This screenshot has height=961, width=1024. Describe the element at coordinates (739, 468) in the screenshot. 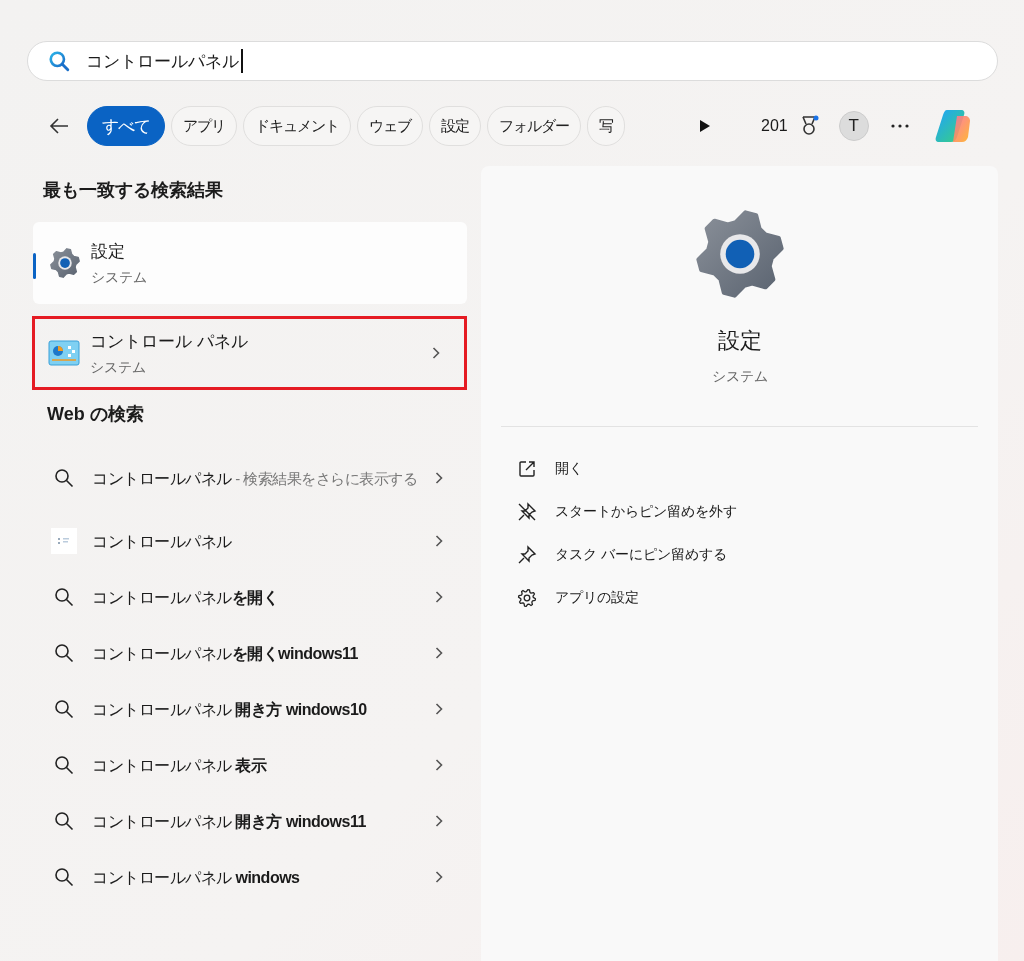

I see `action-item: 開く` at that location.